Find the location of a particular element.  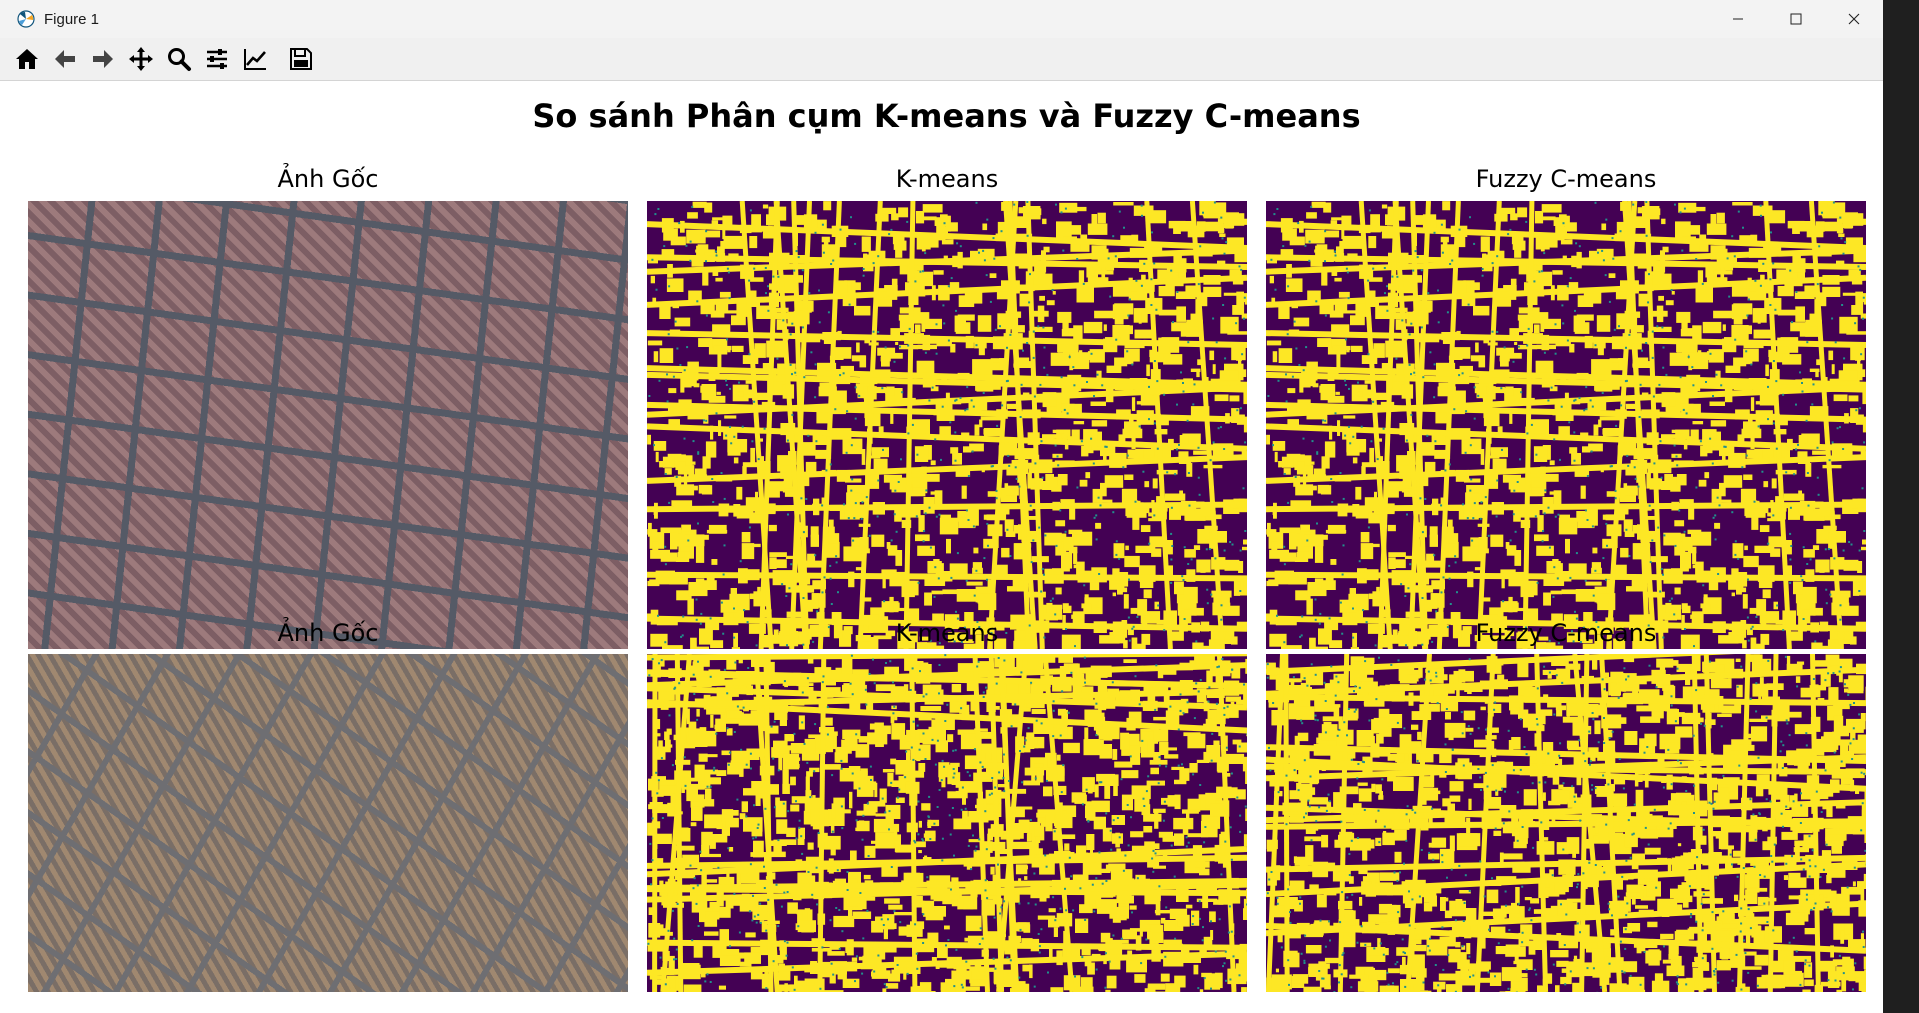

save-button is located at coordinates (301, 59).